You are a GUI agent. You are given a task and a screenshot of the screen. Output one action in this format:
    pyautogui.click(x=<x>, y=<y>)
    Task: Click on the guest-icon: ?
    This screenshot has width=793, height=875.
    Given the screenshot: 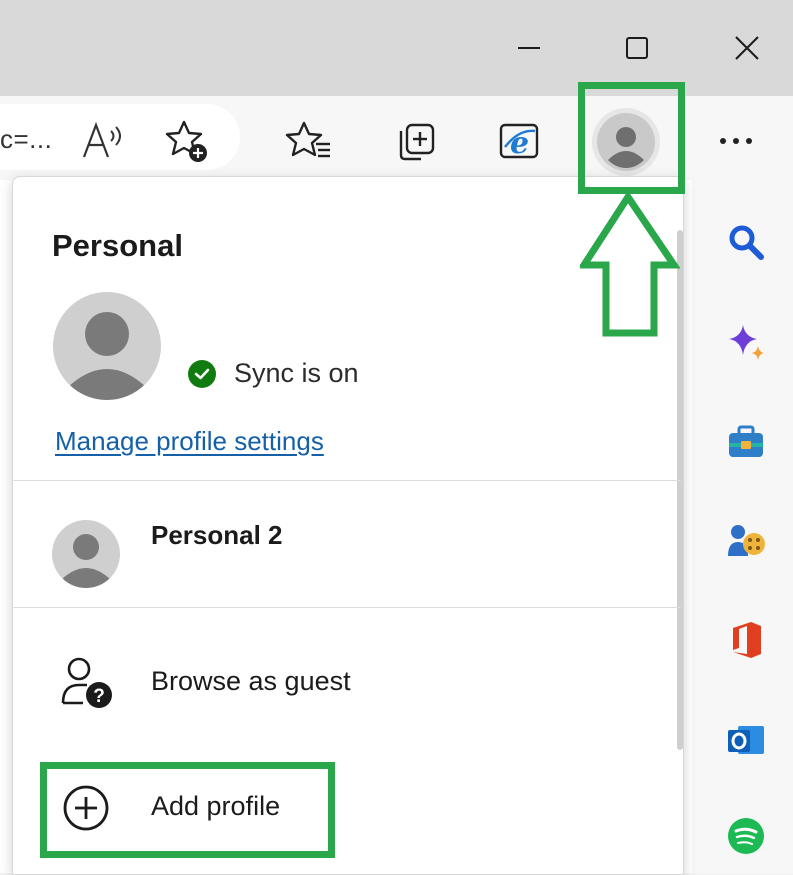 What is the action you would take?
    pyautogui.click(x=86, y=683)
    